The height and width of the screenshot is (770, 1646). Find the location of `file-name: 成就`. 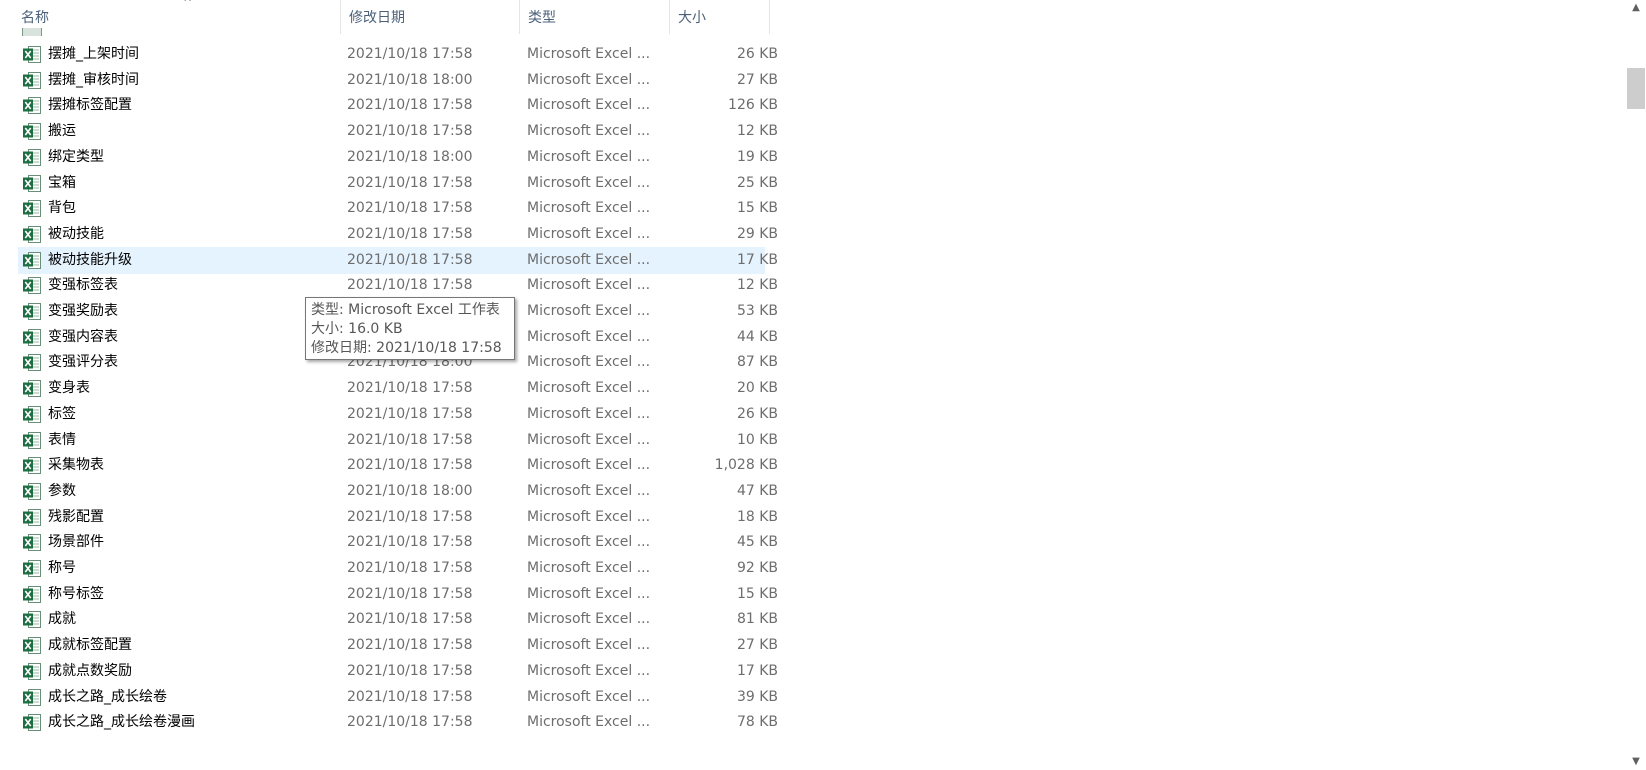

file-name: 成就 is located at coordinates (62, 619).